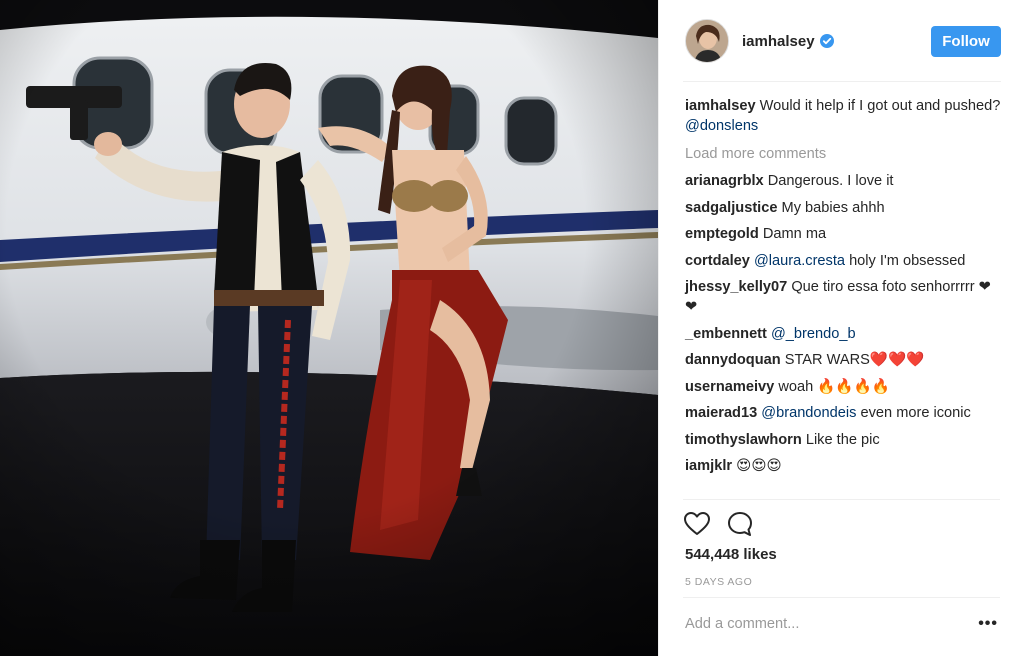 This screenshot has height=656, width=1024. Describe the element at coordinates (833, 207) in the screenshot. I see `comment-text: My babies ahhh` at that location.